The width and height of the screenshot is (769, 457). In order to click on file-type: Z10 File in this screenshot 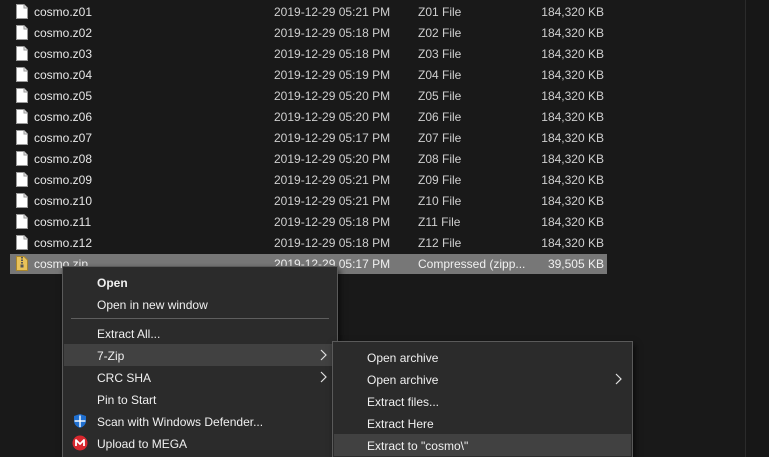, I will do `click(440, 201)`.